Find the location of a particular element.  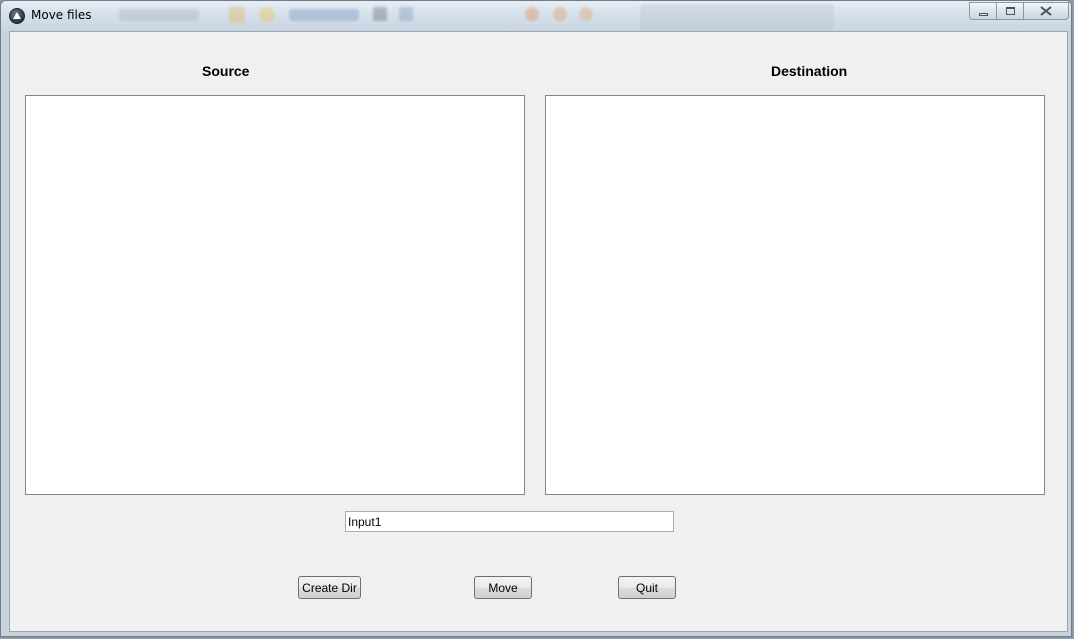

title-bar: Move files is located at coordinates (536, 16).